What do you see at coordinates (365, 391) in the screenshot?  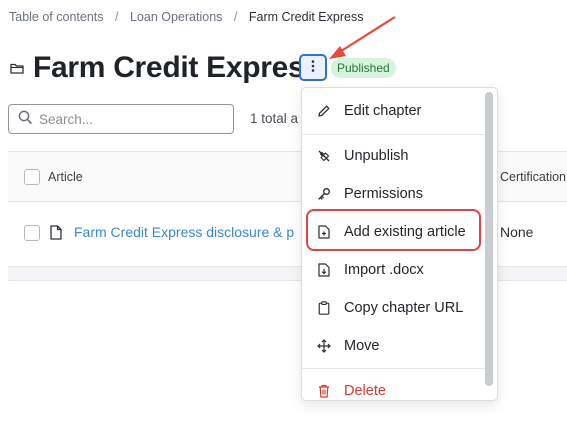 I see `menu-item-label: Delete` at bounding box center [365, 391].